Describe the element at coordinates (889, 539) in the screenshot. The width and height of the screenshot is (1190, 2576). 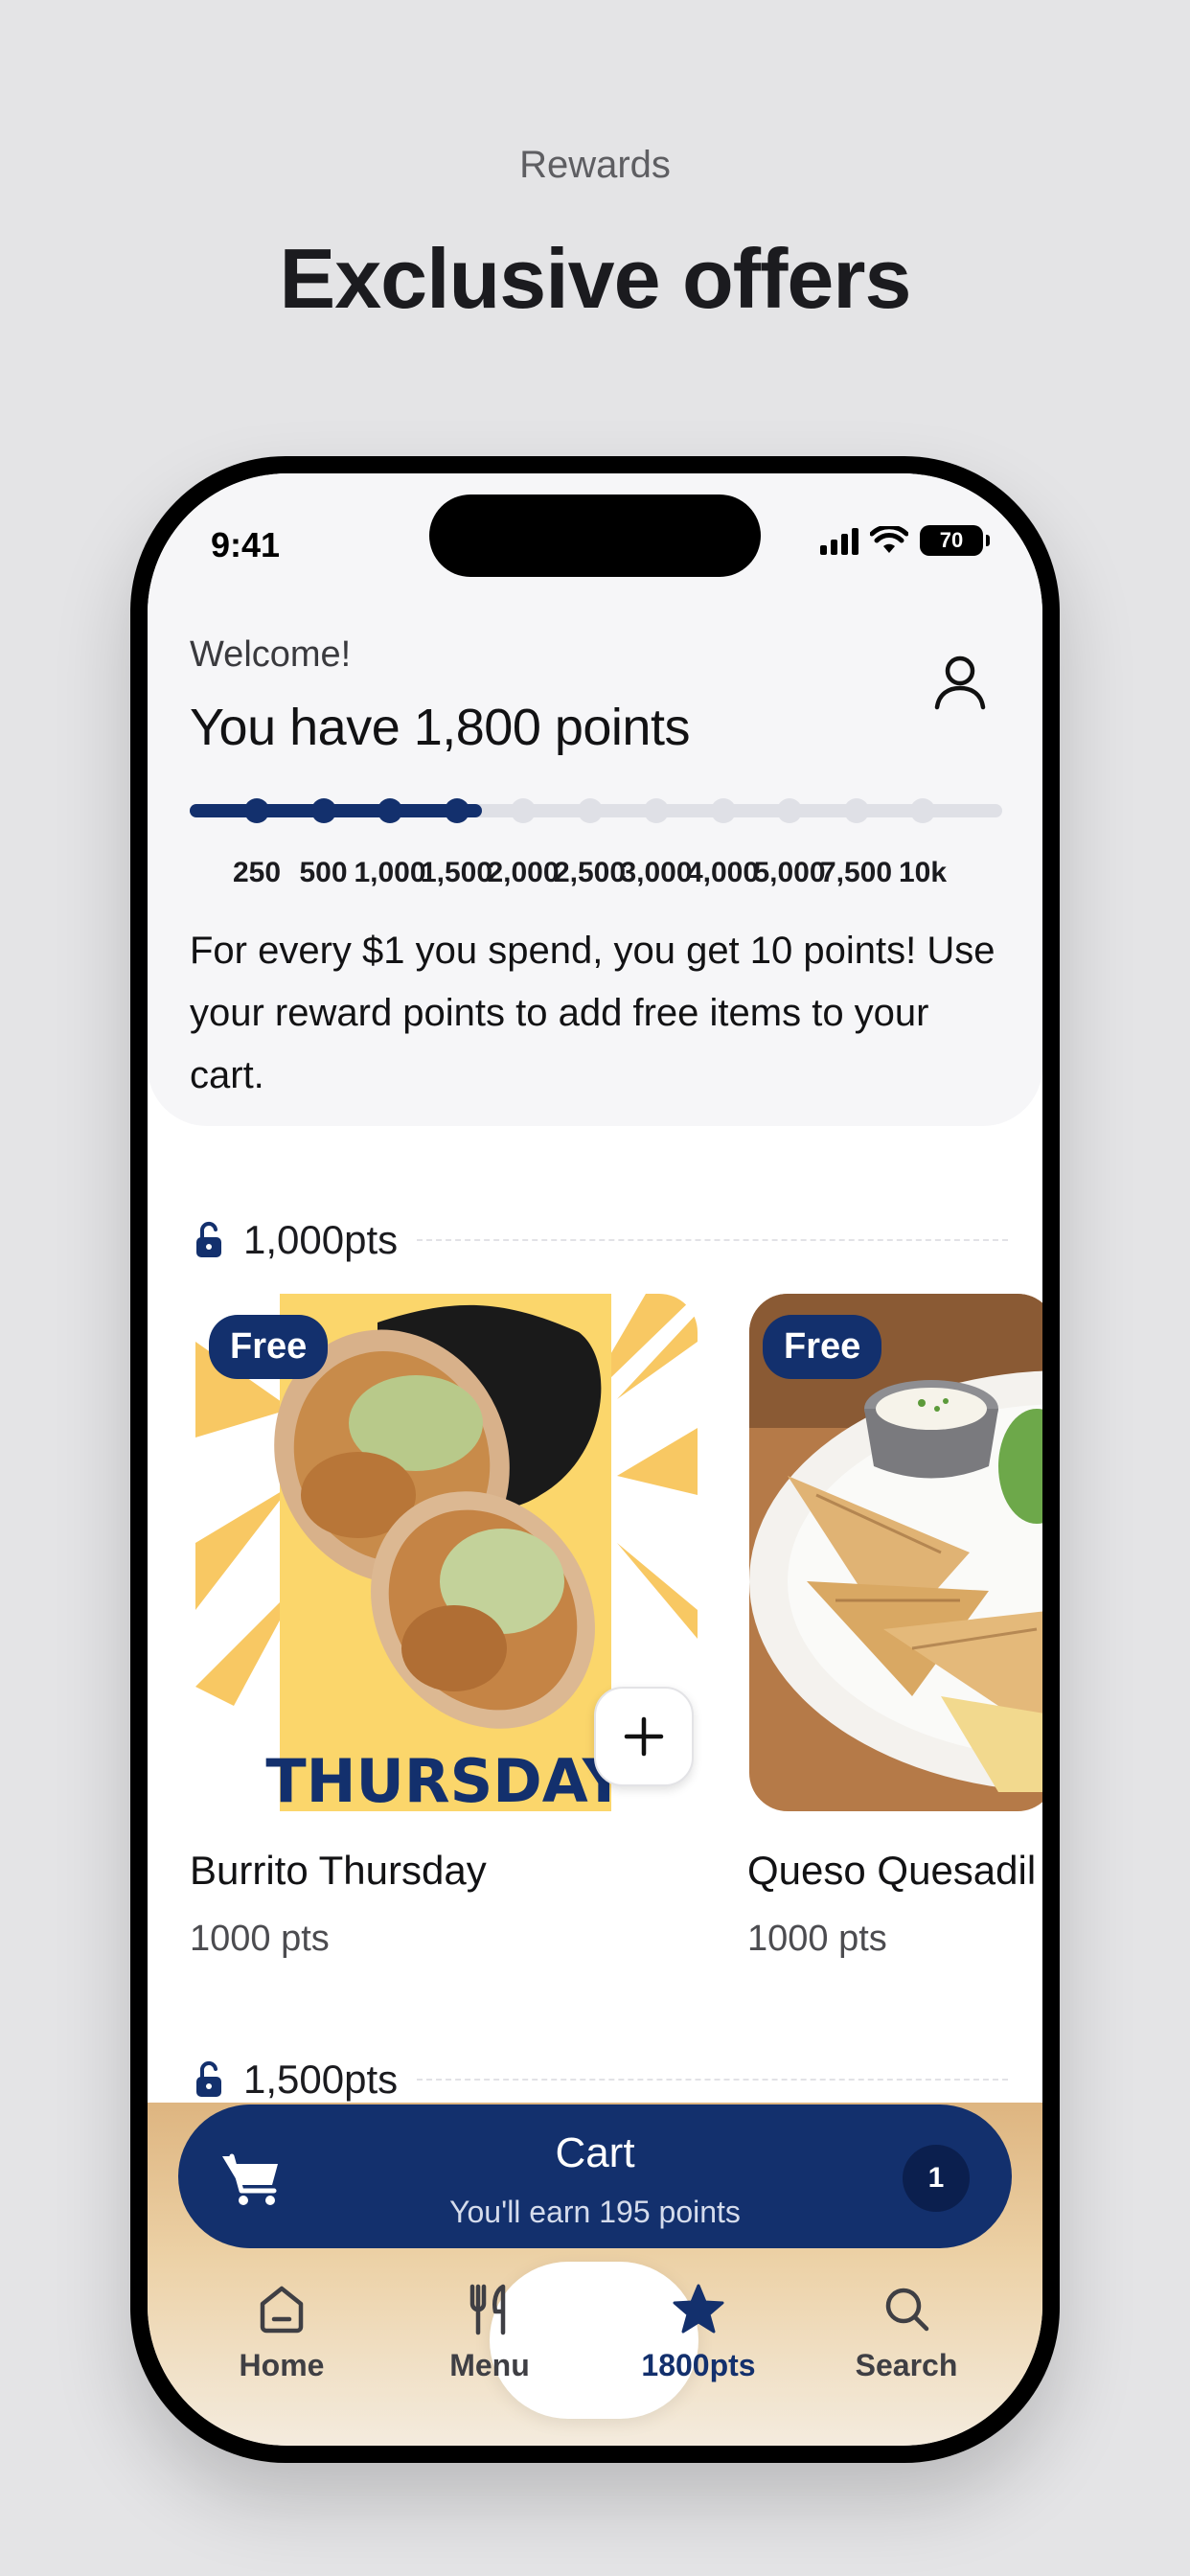
I see `wifi-icon` at that location.